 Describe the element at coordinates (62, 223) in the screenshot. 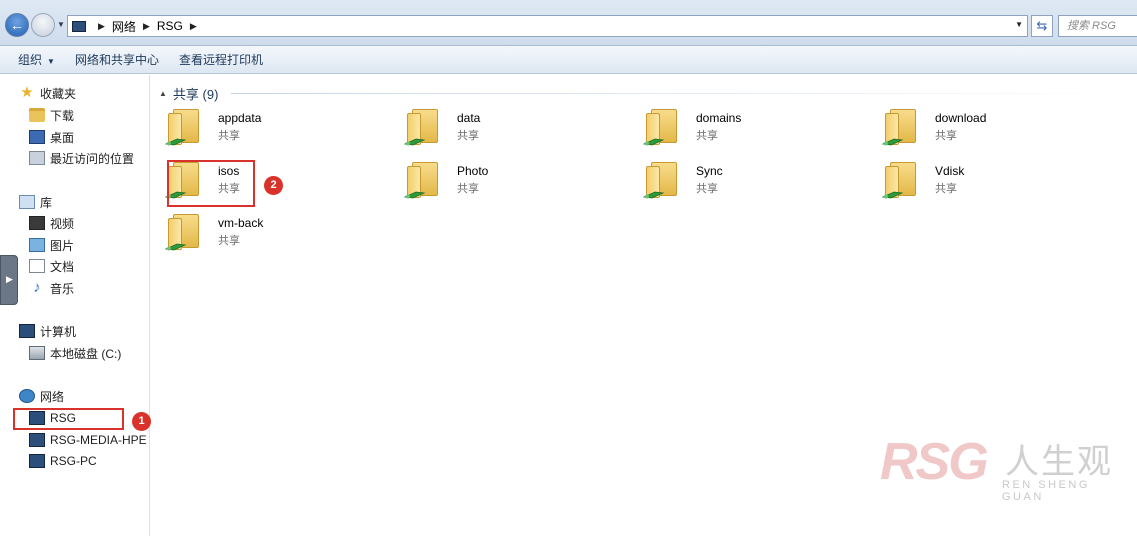

I see `sidebar-item-label: 视频` at that location.